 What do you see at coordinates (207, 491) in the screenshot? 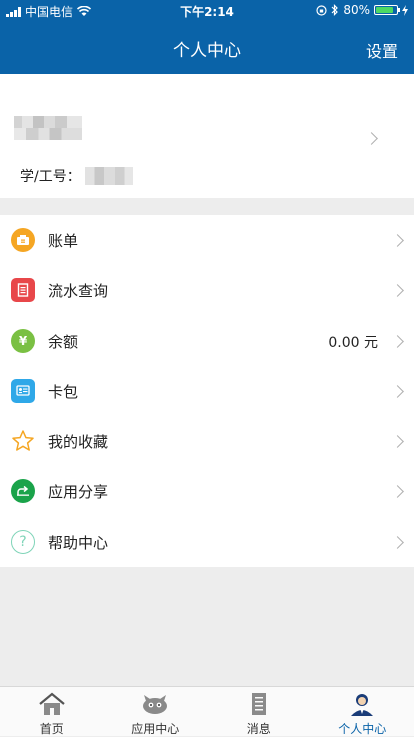
I see `menu-item-share: 应用分享` at bounding box center [207, 491].